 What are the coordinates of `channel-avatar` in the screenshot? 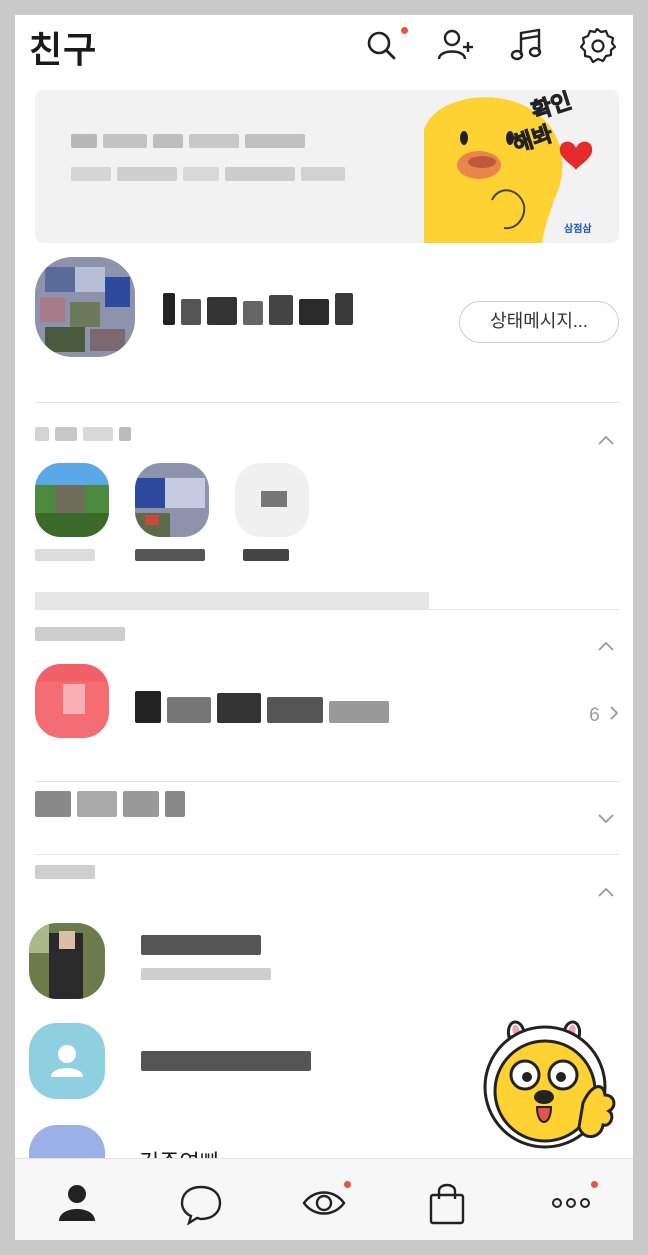 It's located at (72, 701).